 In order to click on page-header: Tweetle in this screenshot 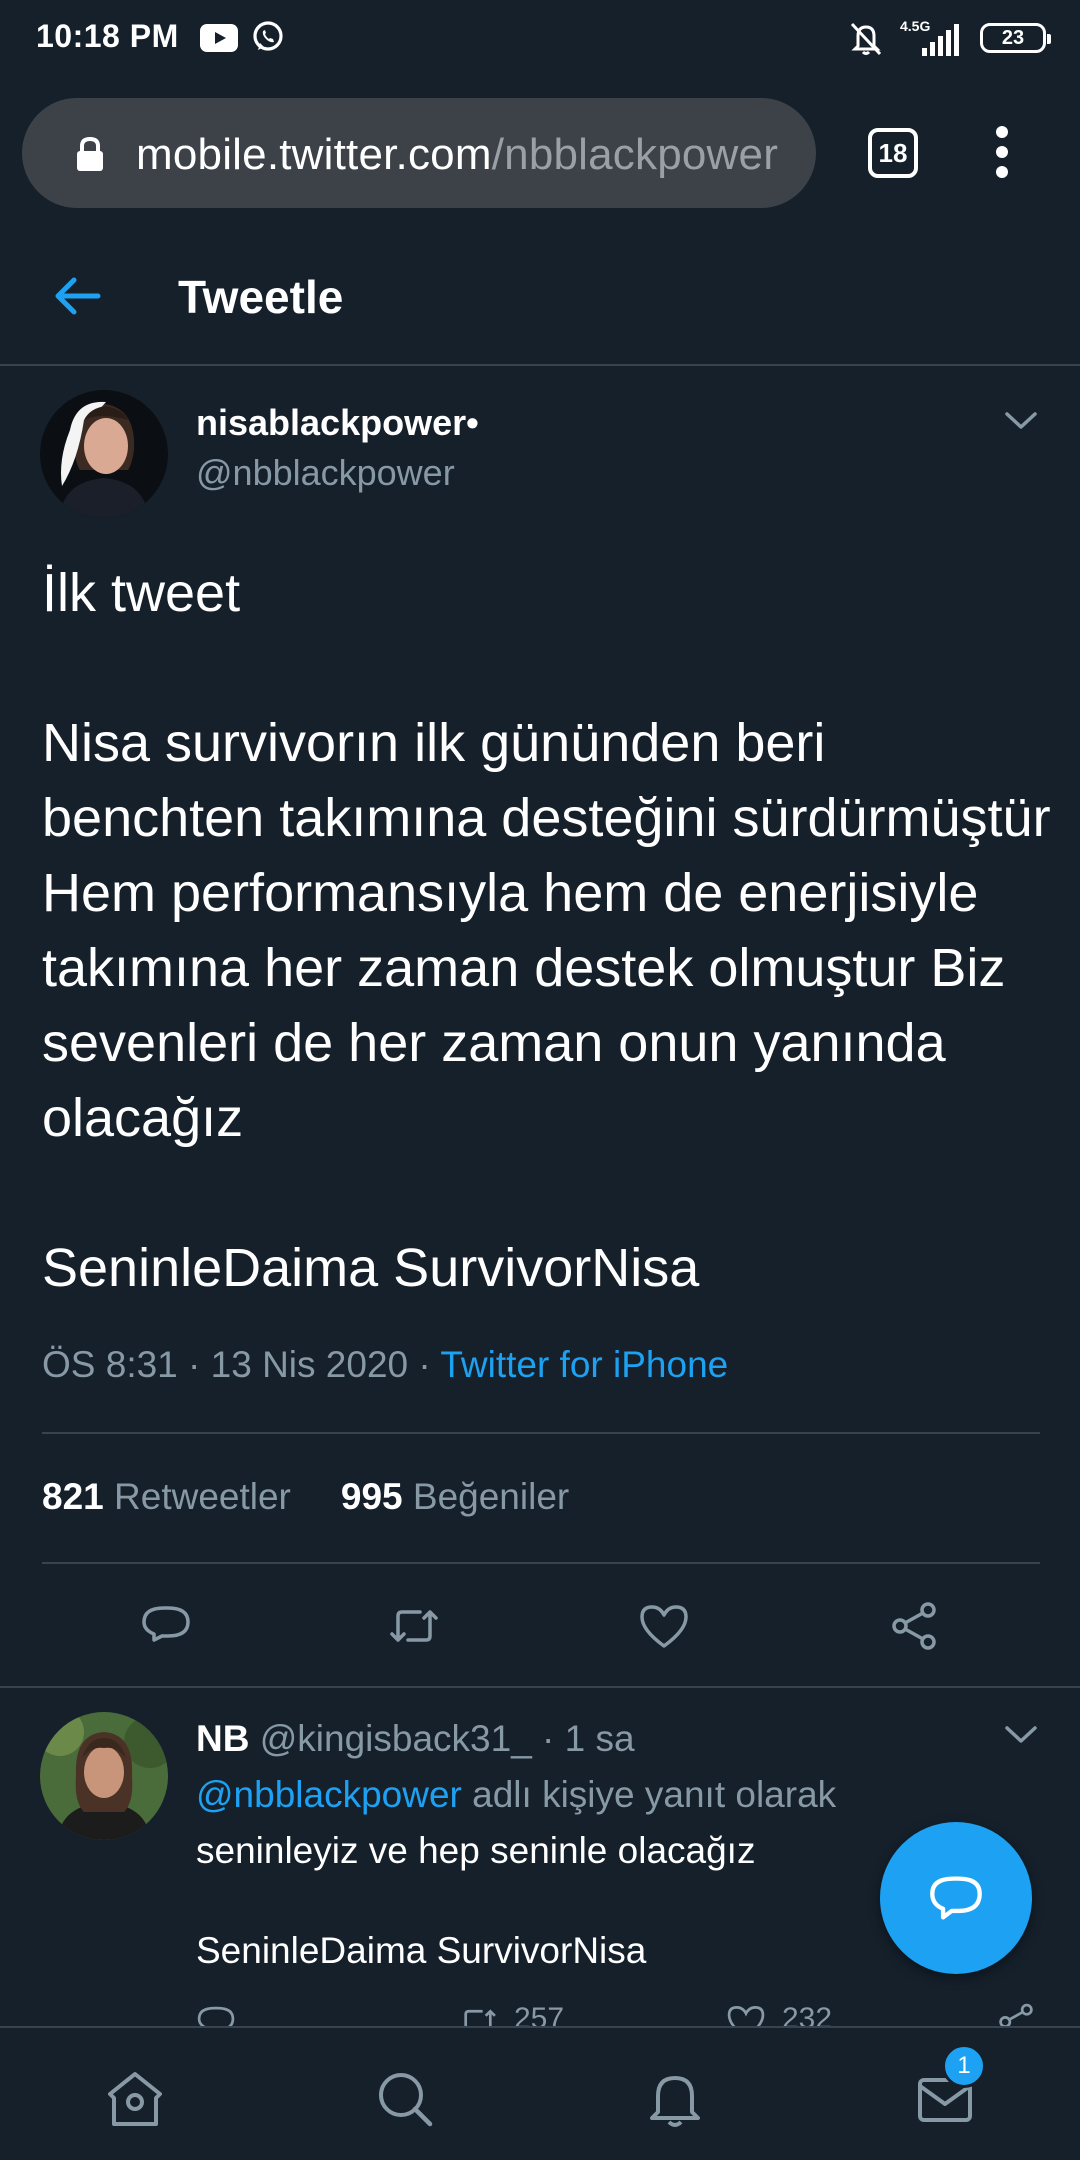, I will do `click(540, 296)`.